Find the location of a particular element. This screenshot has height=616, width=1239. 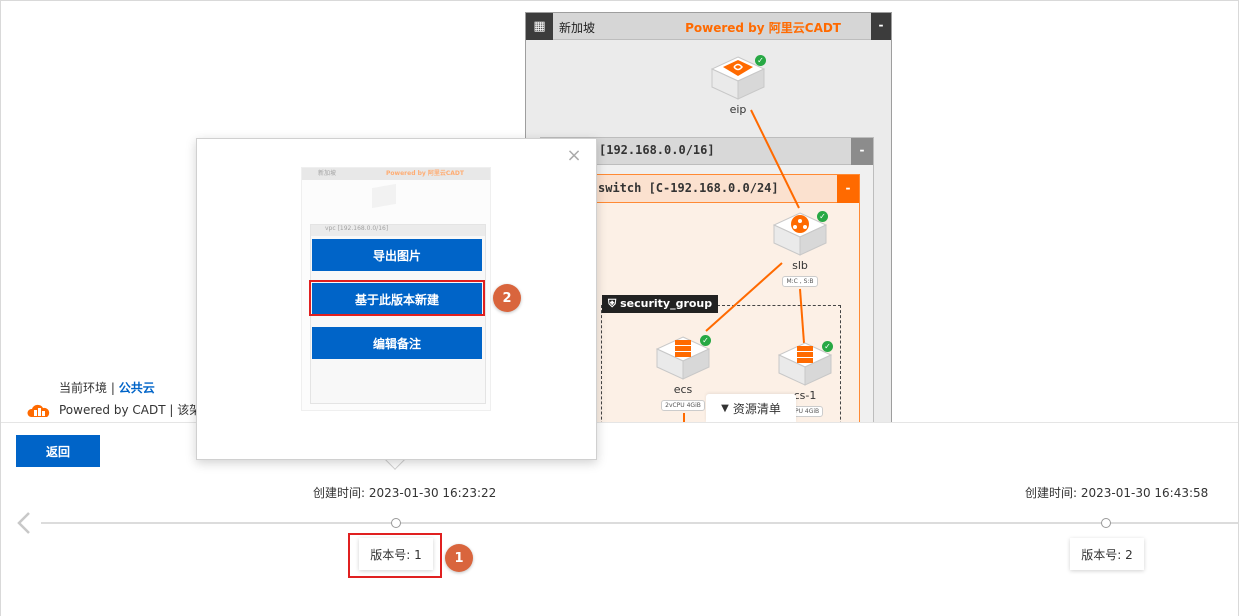

step-badge-2: 2 is located at coordinates (507, 298).